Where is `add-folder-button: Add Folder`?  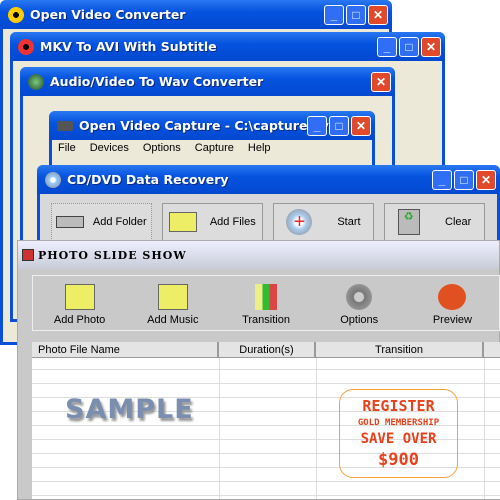 add-folder-button: Add Folder is located at coordinates (101, 222).